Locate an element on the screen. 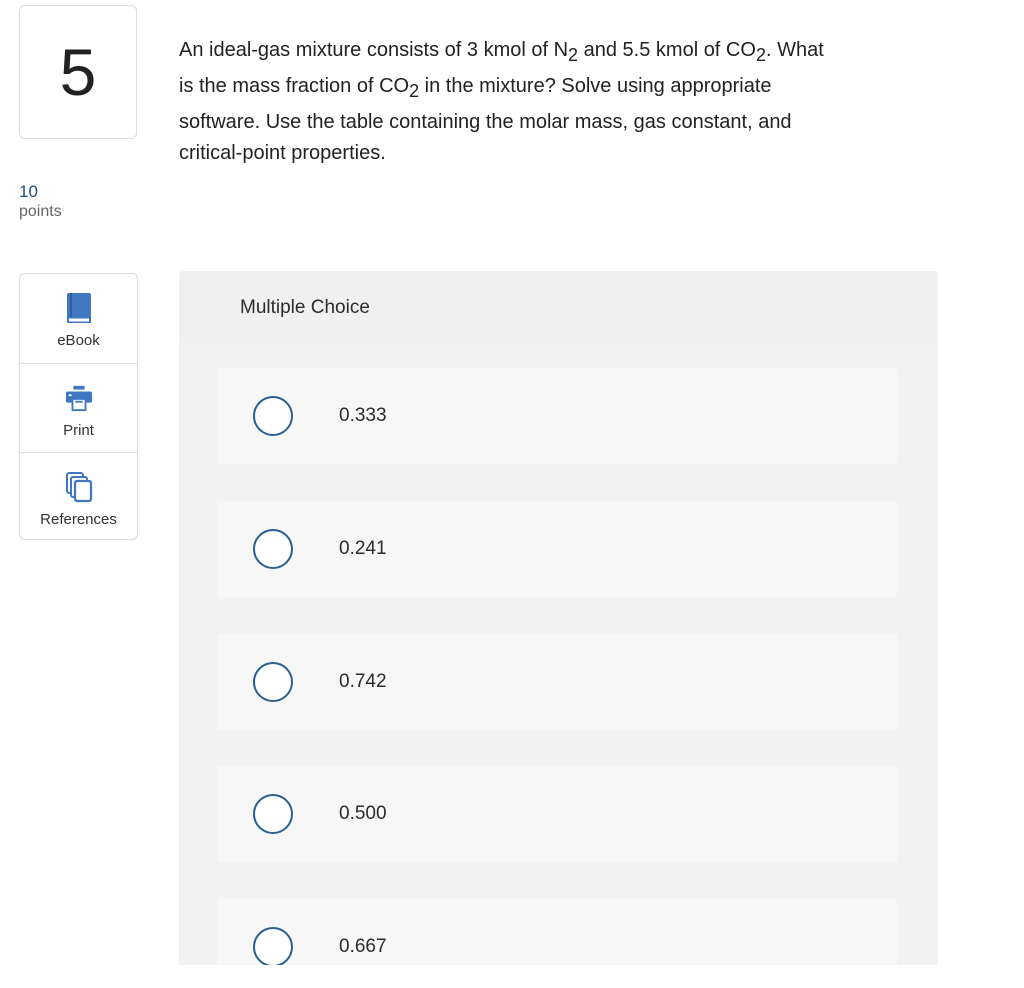  tools-panel: eBook Print References is located at coordinates (78, 406).